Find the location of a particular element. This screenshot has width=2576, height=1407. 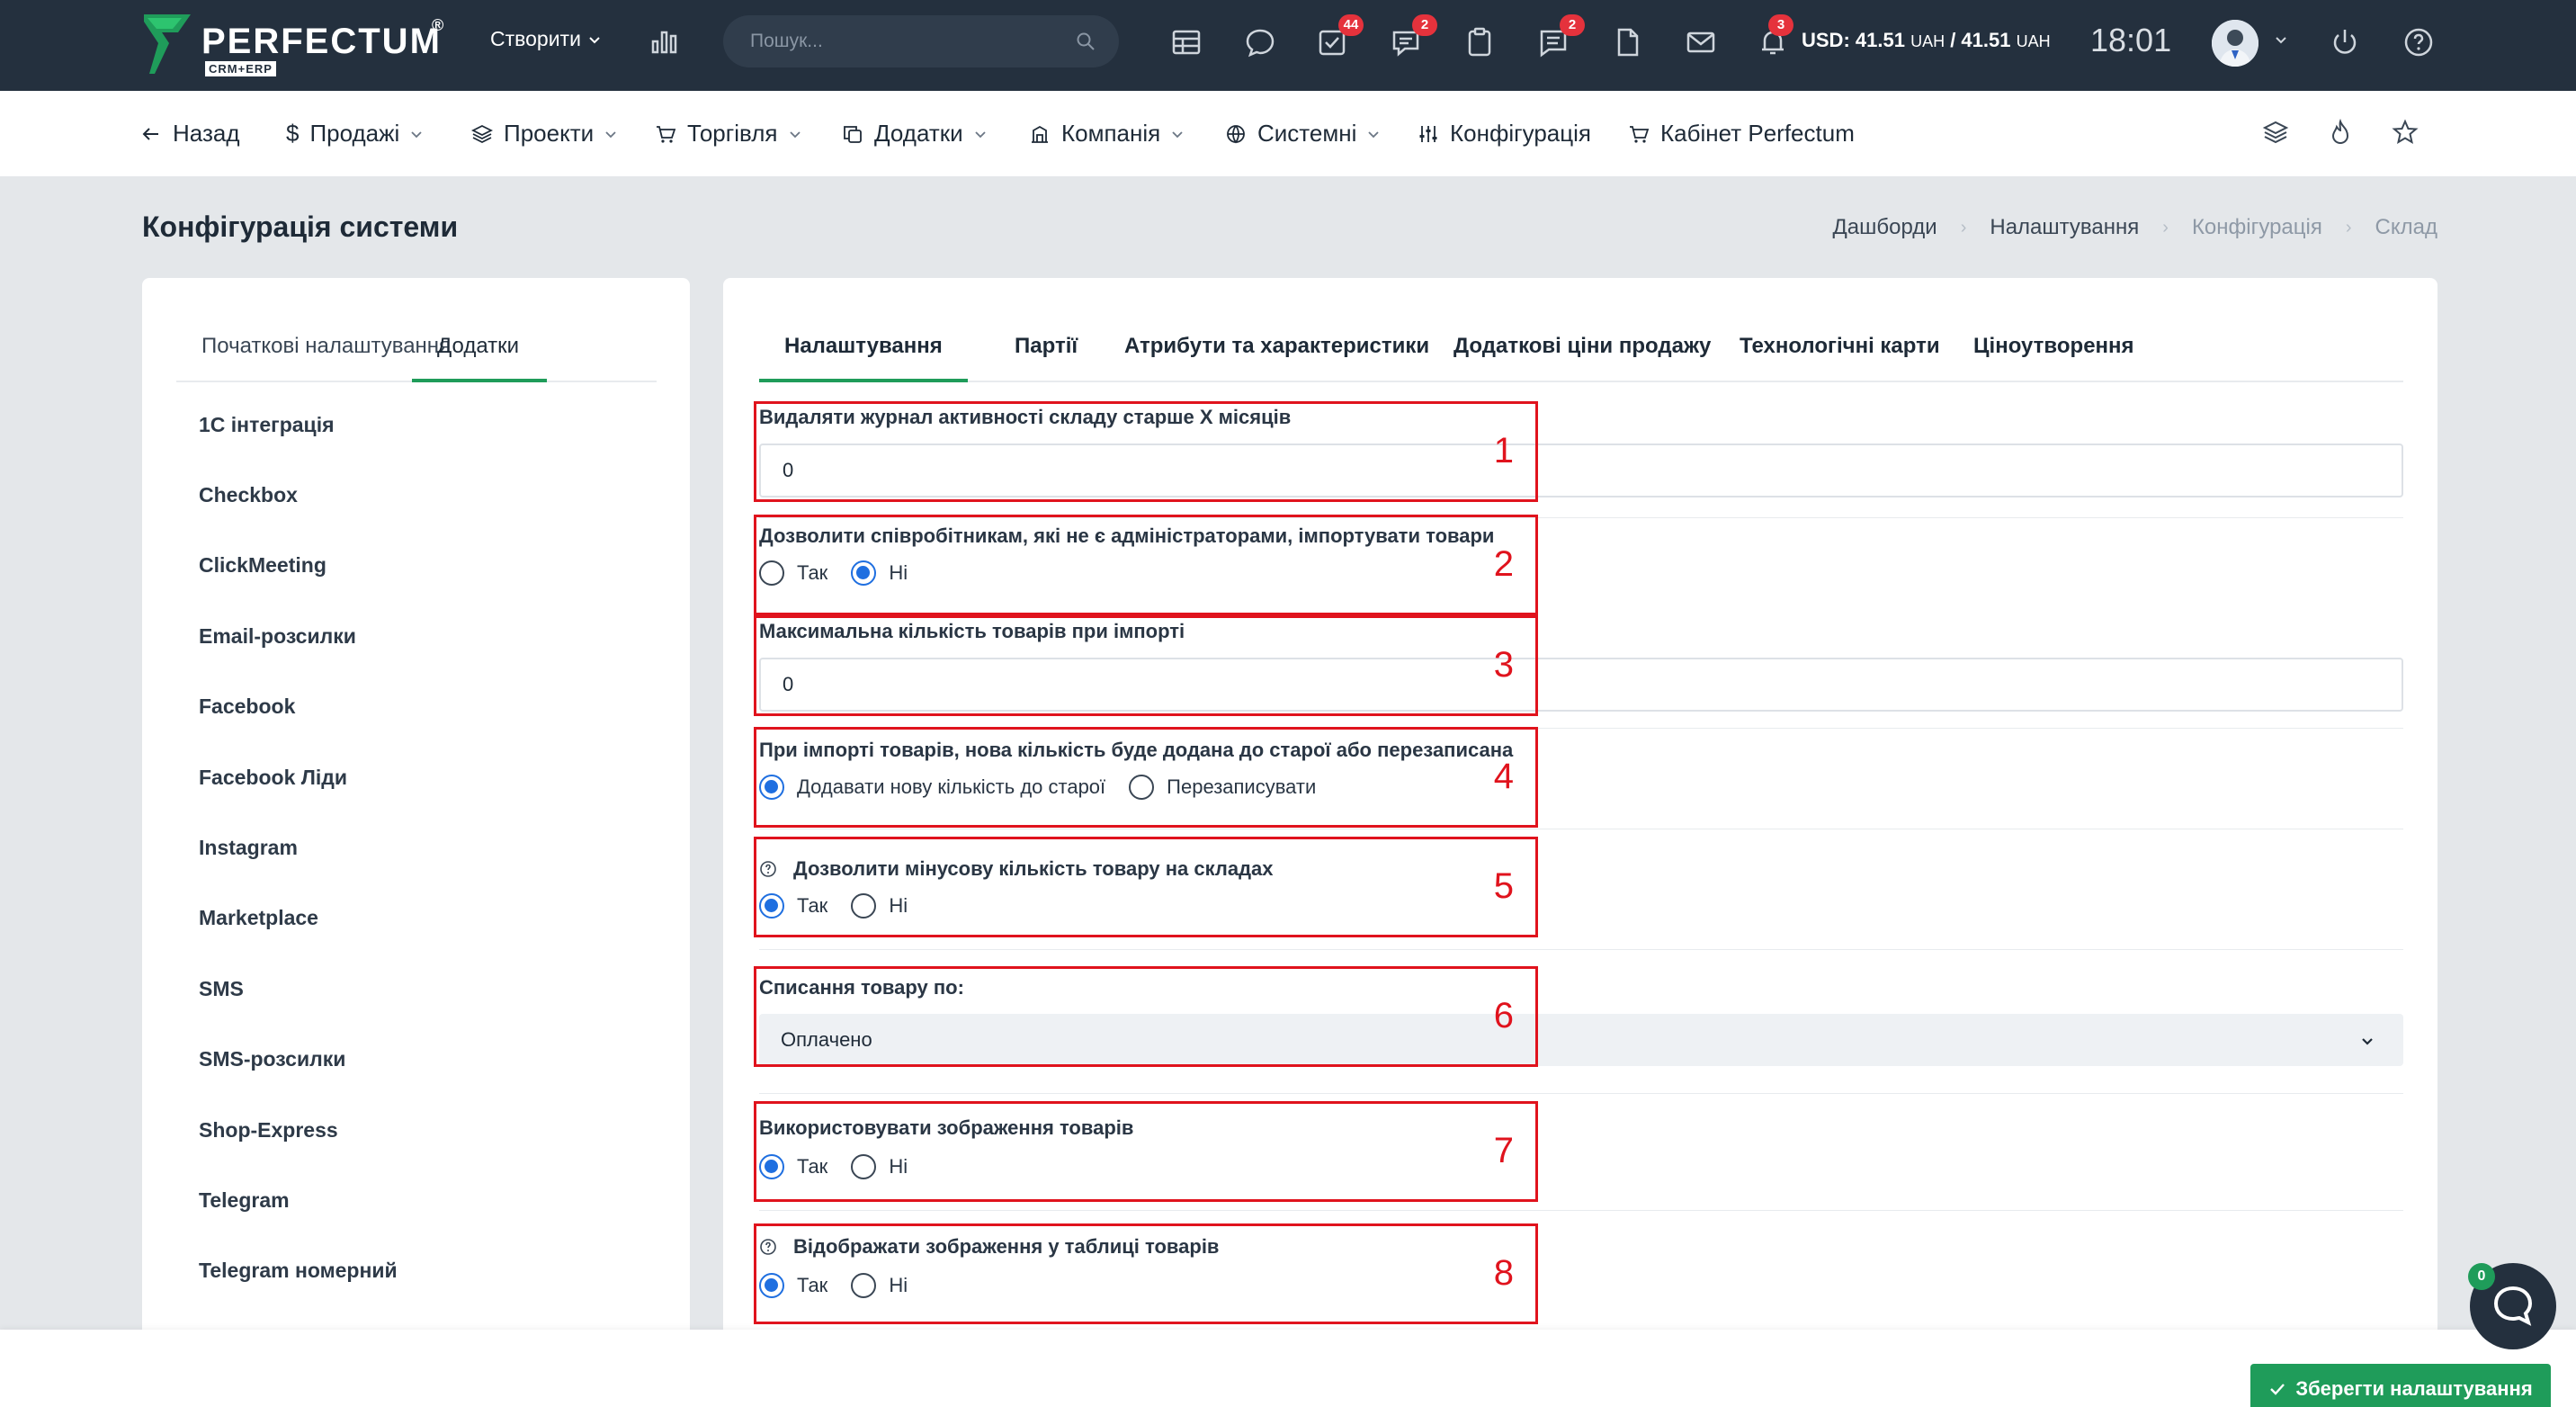

list-item: Telegram номерний is located at coordinates (298, 1271).